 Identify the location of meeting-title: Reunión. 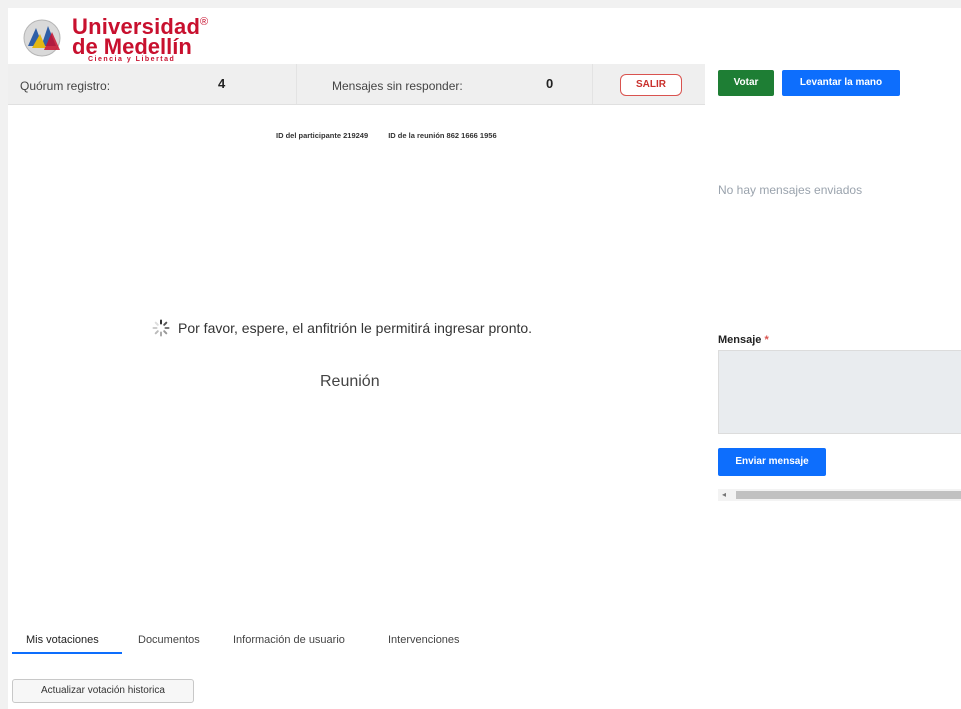
(350, 381).